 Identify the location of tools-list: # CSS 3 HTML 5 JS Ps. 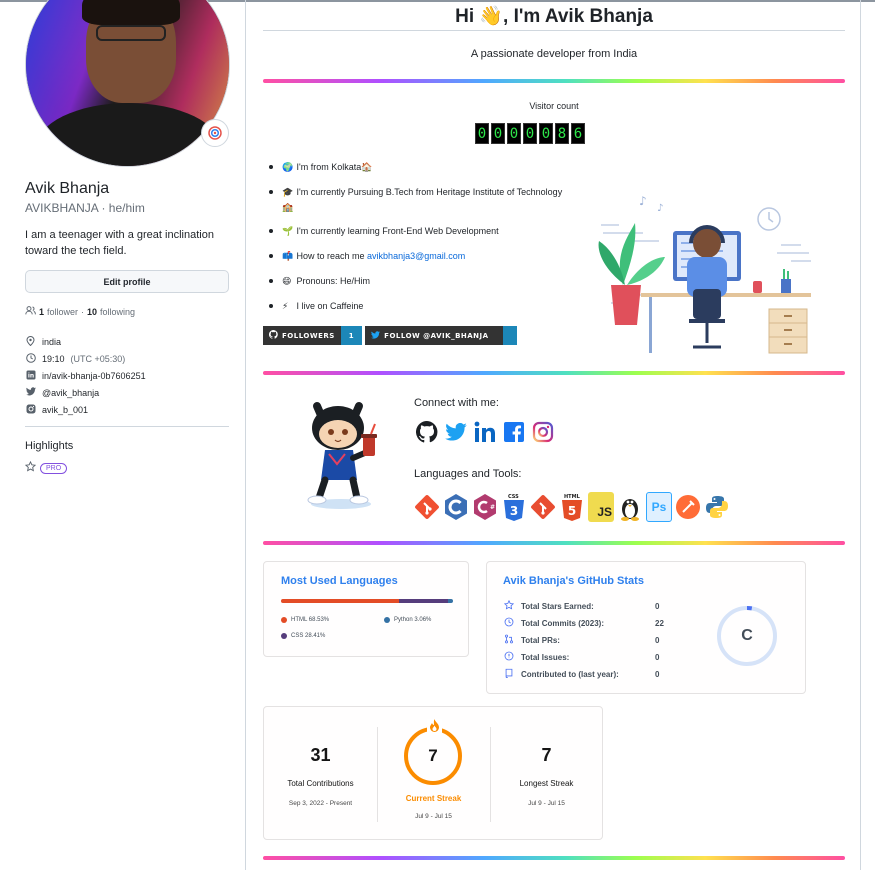
(572, 507).